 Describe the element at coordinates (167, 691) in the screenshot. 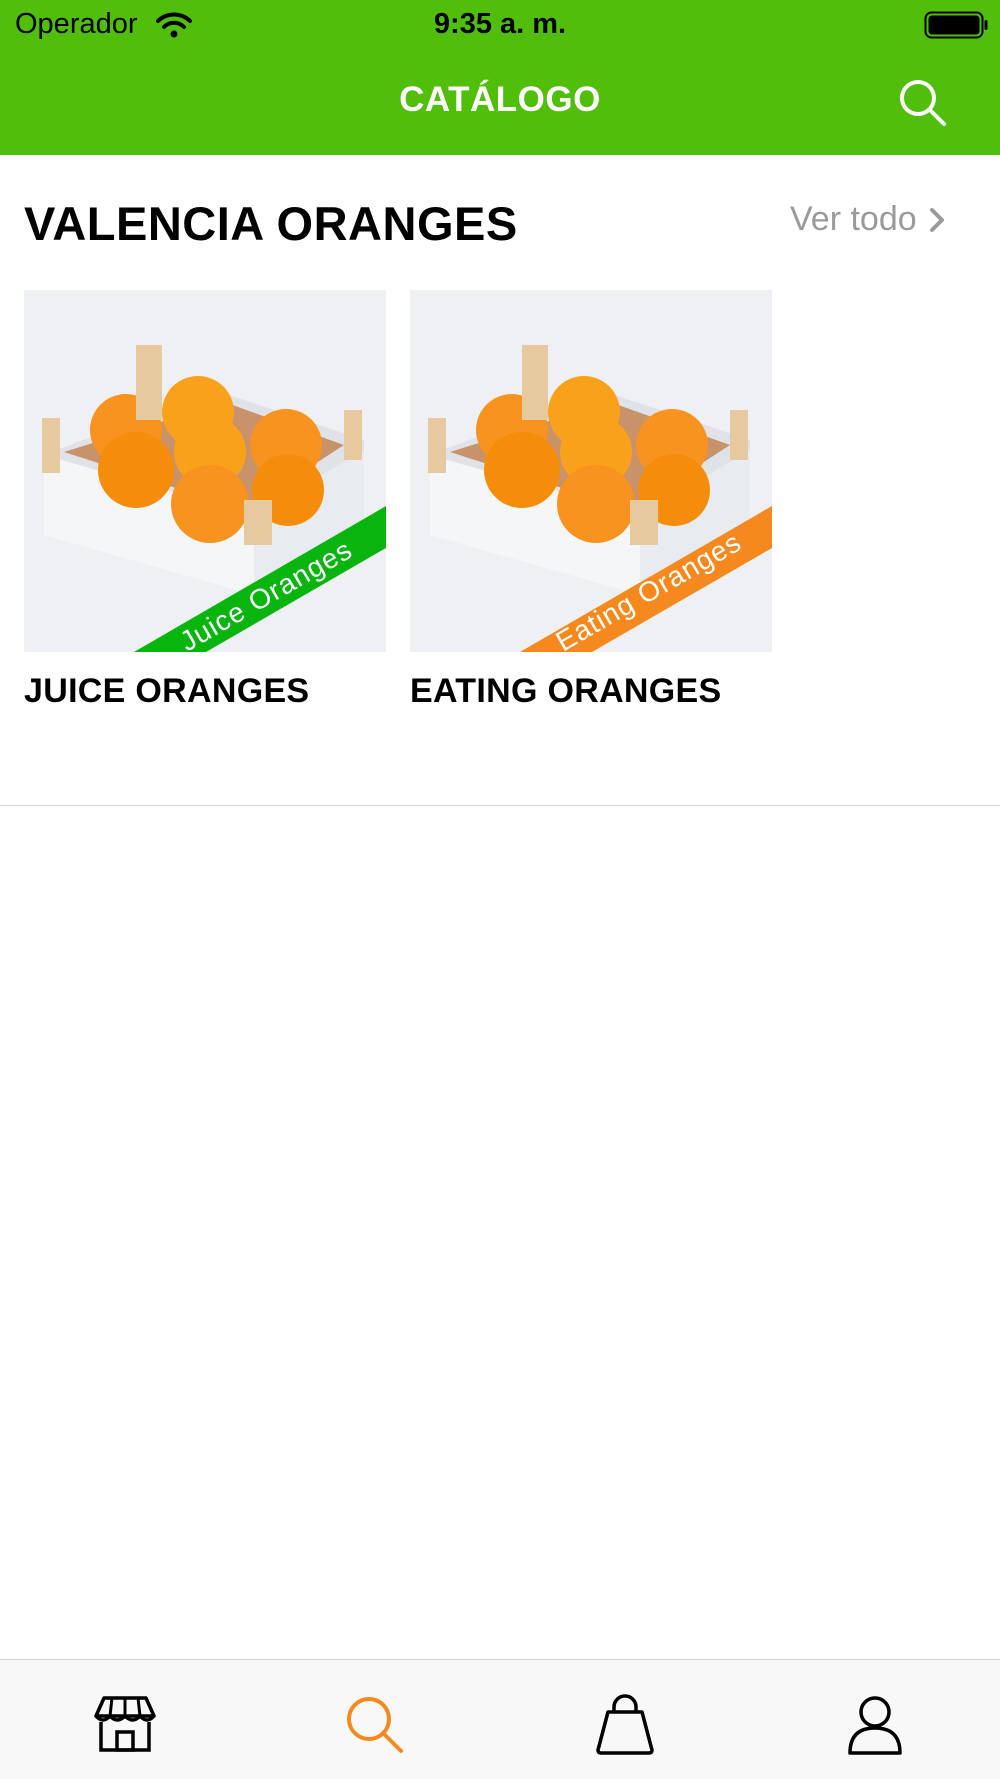

I see `product-name: JUICE ORANGES` at that location.